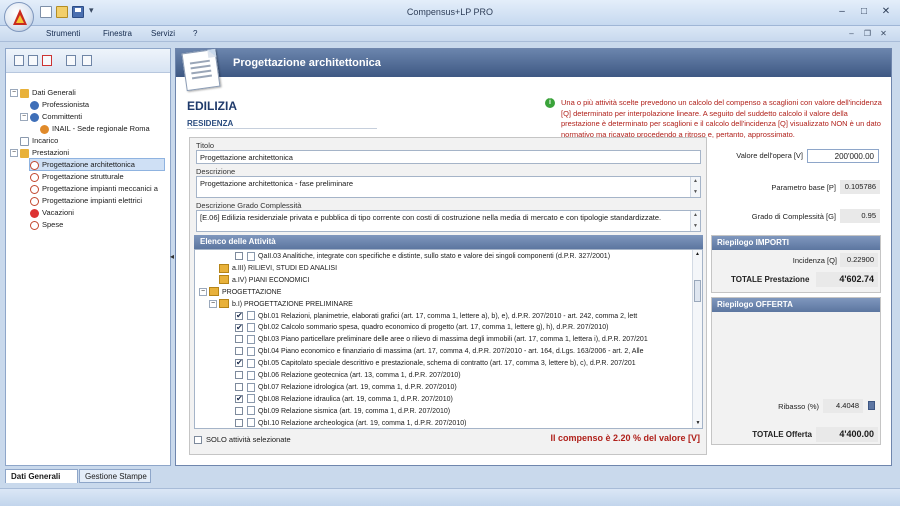  I want to click on solo-selected-toggle: SOLO attività selezionate, so click(242, 440).